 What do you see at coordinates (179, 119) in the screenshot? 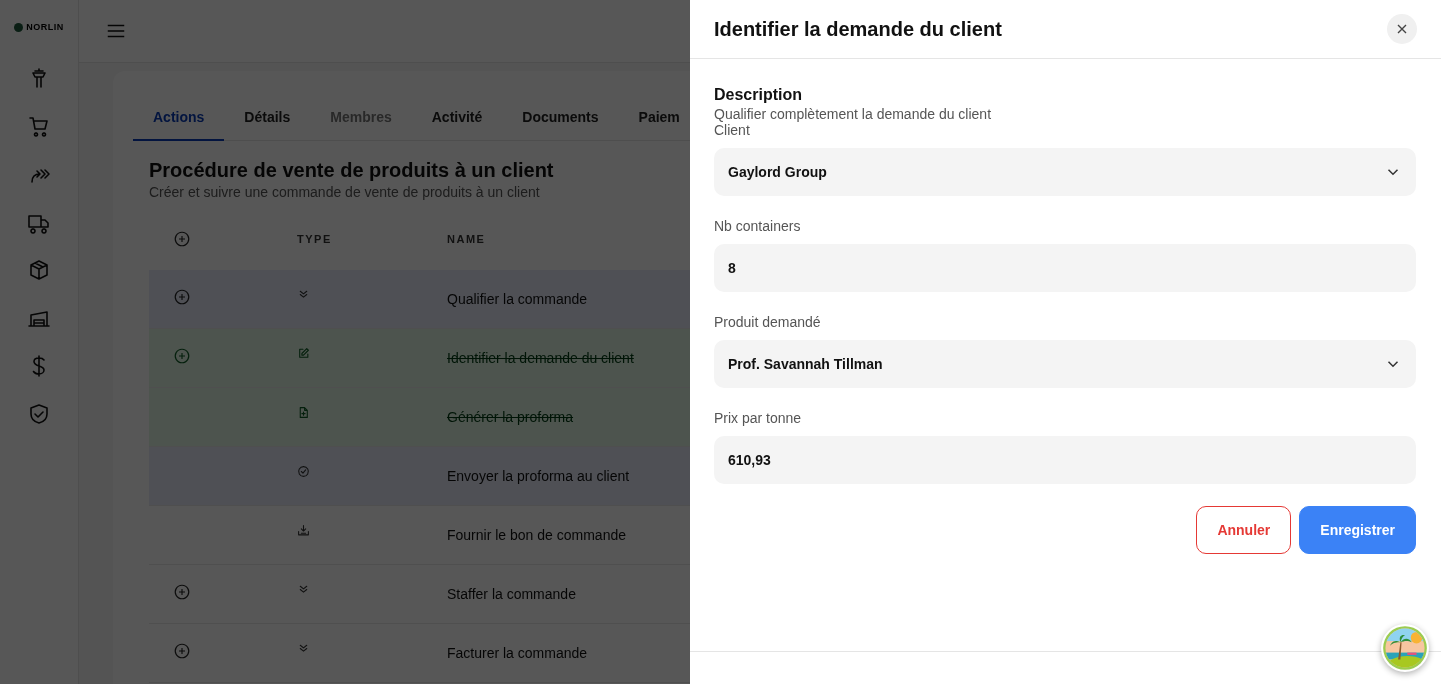
I see `tab: Actions` at bounding box center [179, 119].